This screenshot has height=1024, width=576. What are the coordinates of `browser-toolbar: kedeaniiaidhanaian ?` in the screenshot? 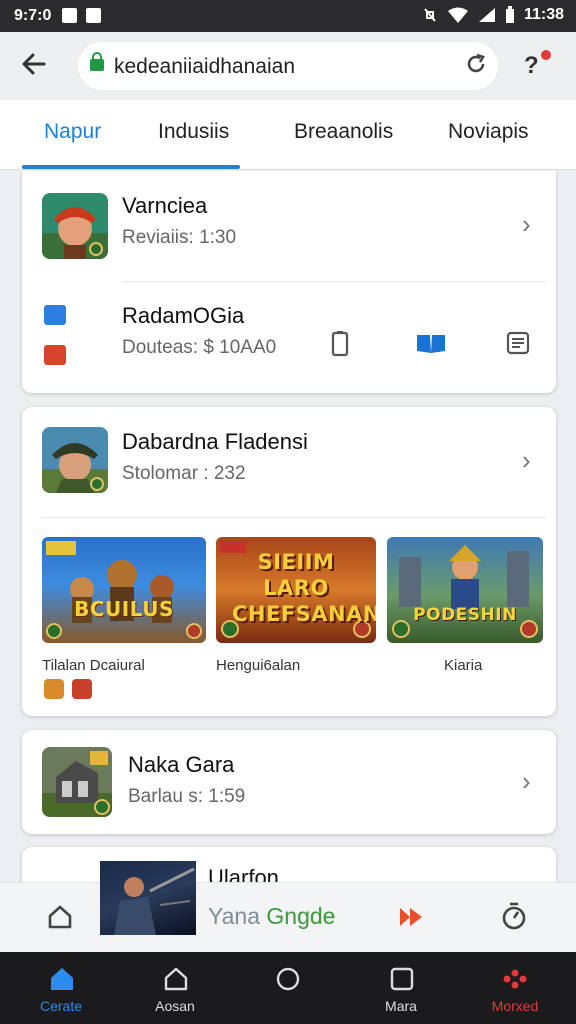 It's located at (288, 66).